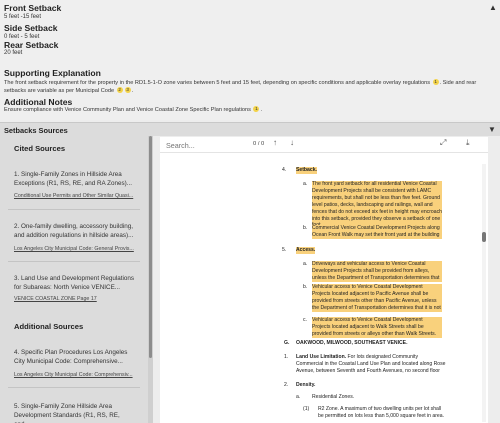 This screenshot has width=500, height=423. What do you see at coordinates (443, 143) in the screenshot?
I see `expand-icon: ⤢` at bounding box center [443, 143].